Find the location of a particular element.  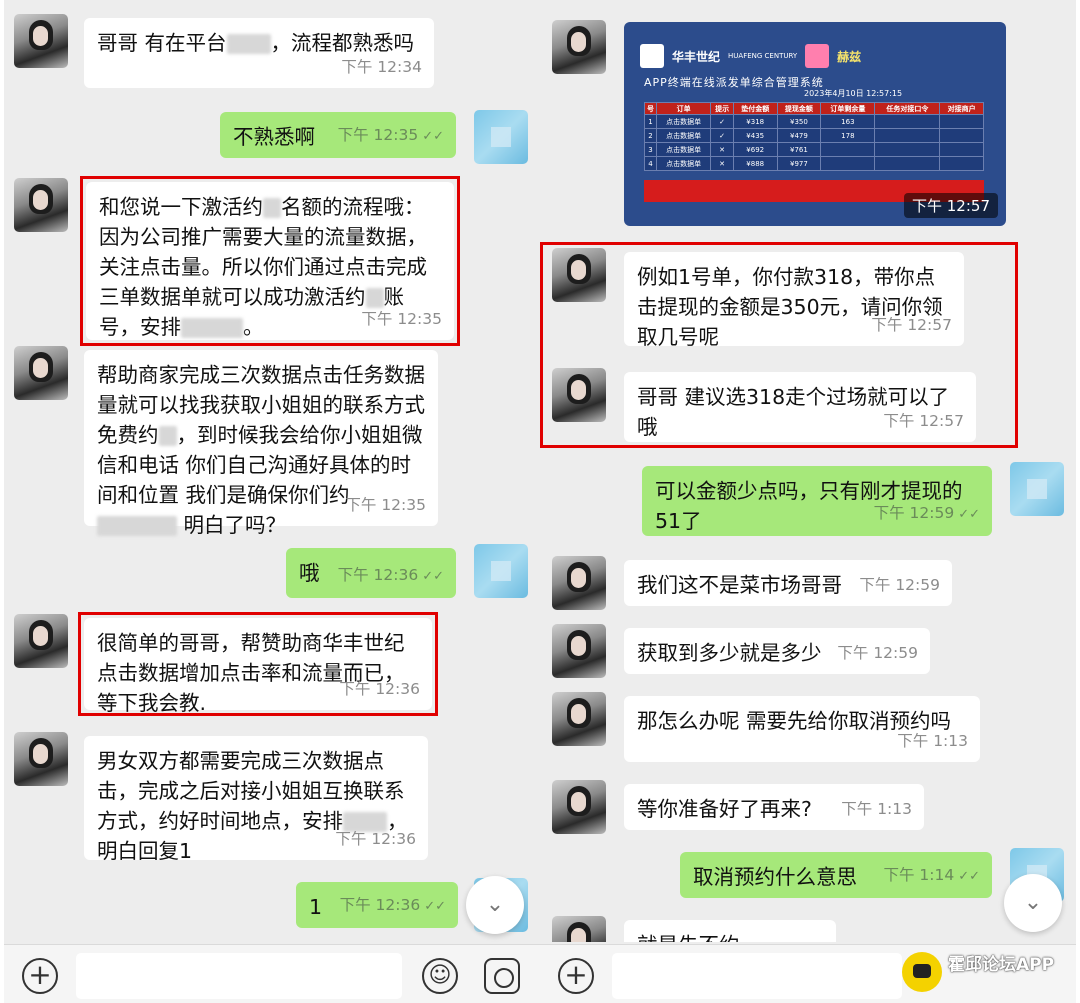

message-bubble: 就是先不约 is located at coordinates (730, 931).